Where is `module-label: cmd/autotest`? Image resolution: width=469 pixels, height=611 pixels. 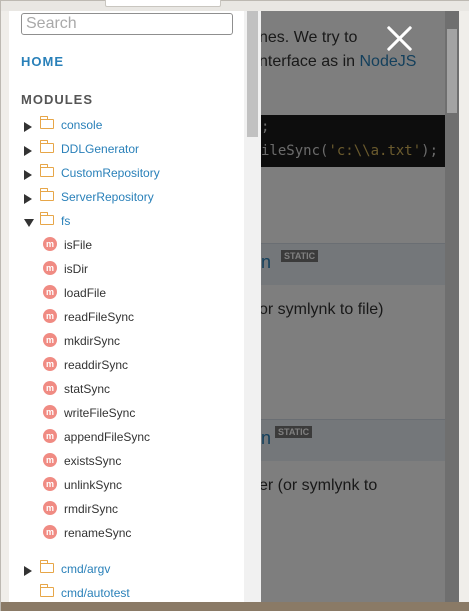 module-label: cmd/autotest is located at coordinates (95, 593).